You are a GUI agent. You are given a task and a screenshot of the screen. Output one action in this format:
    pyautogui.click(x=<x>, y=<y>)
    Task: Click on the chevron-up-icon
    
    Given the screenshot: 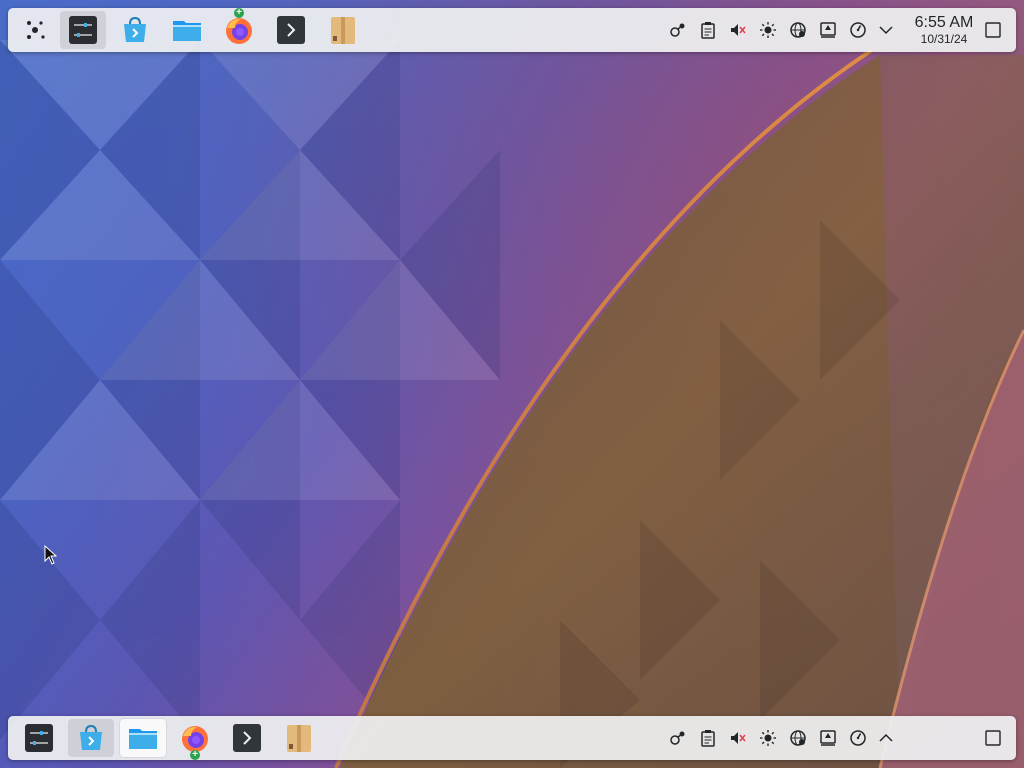 What is the action you would take?
    pyautogui.click(x=886, y=737)
    